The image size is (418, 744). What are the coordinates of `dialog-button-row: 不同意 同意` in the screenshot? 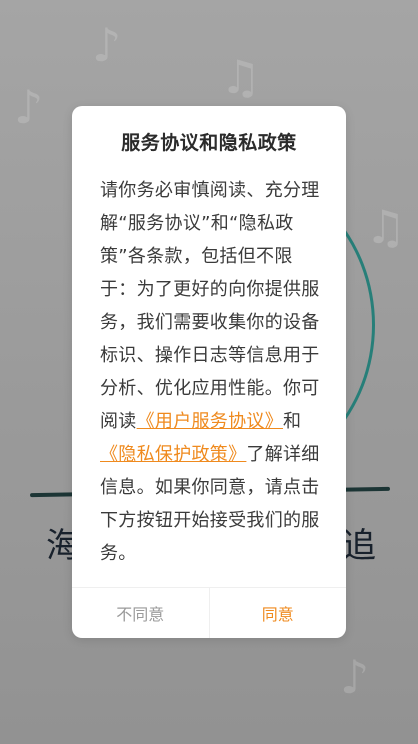 It's located at (209, 612).